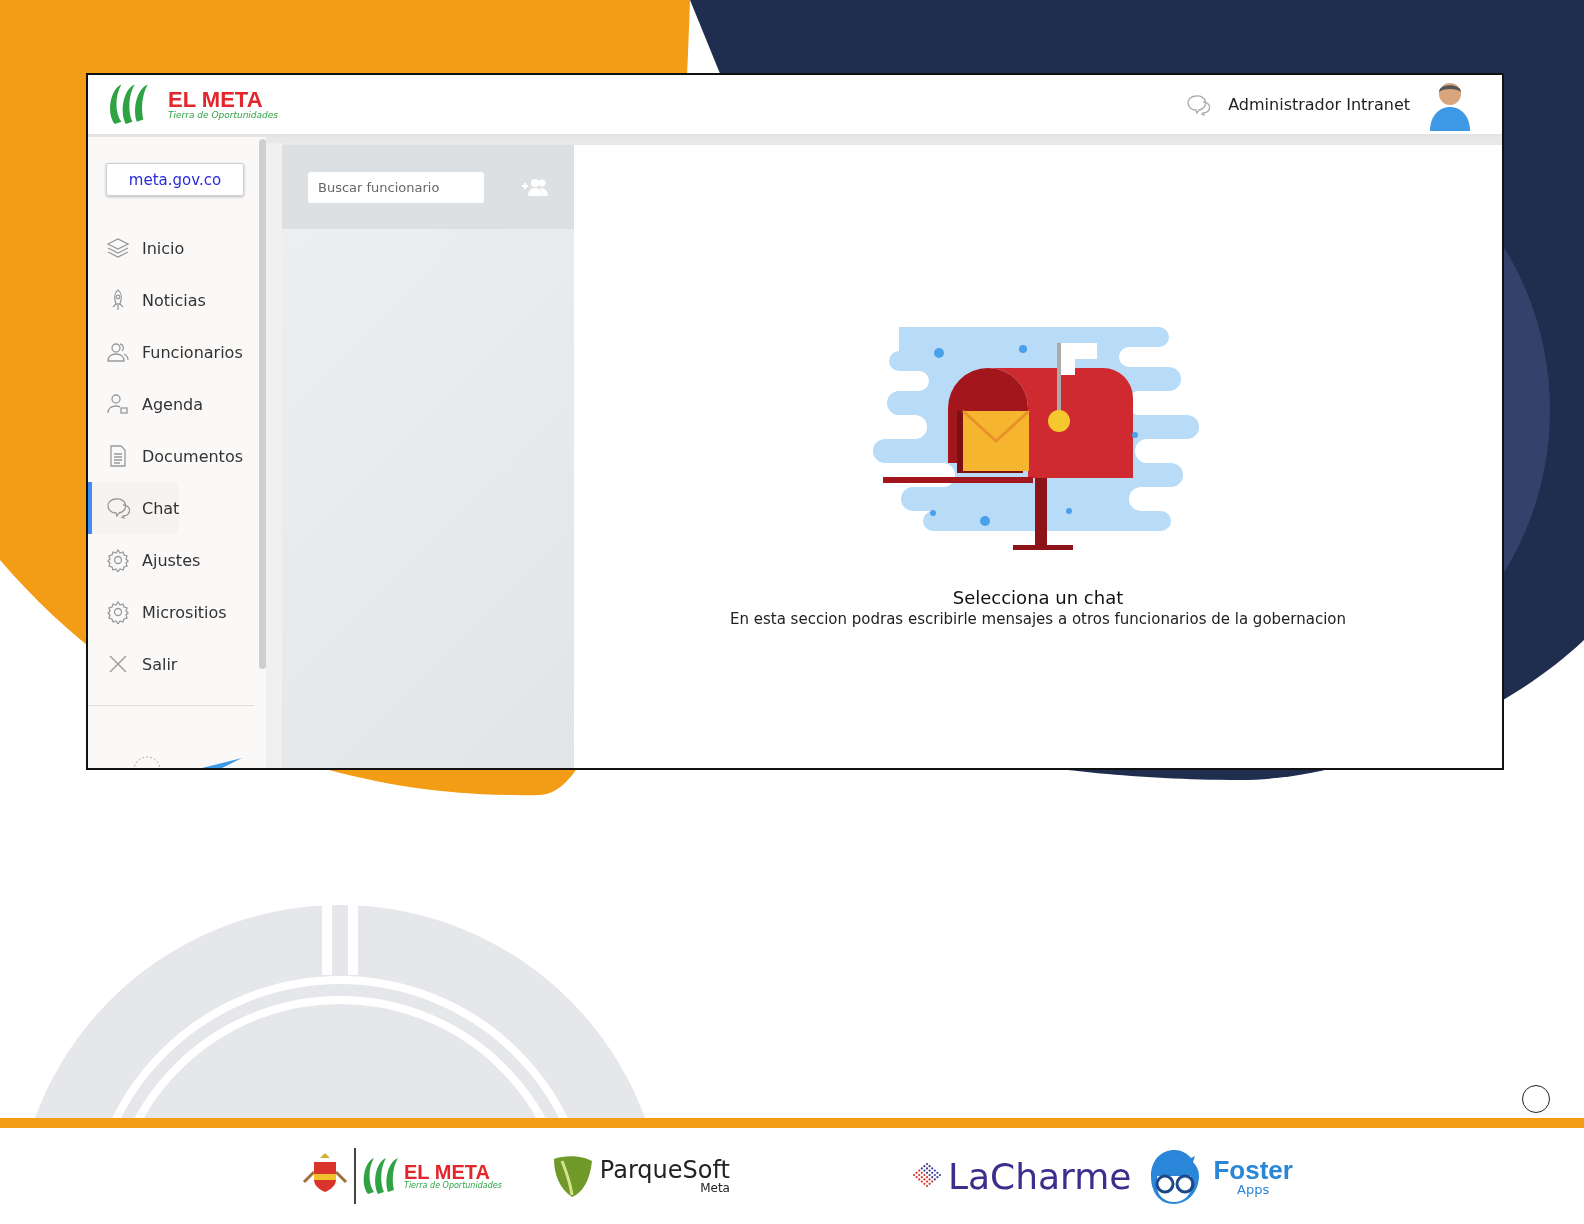 The image size is (1584, 1224). Describe the element at coordinates (118, 352) in the screenshot. I see `users-icon` at that location.